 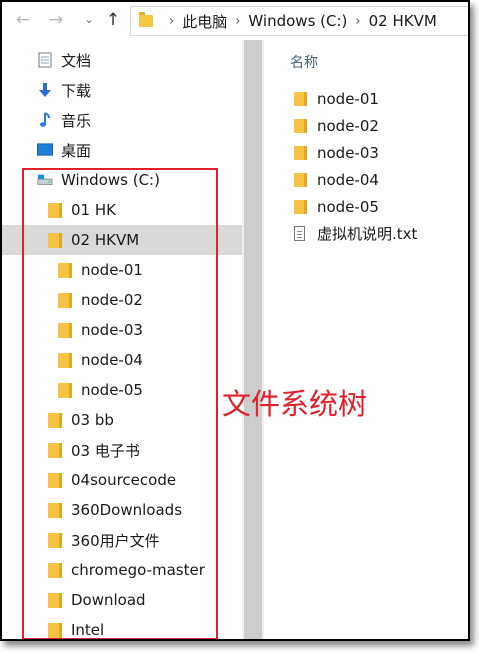 What do you see at coordinates (45, 60) in the screenshot?
I see `document-icon` at bounding box center [45, 60].